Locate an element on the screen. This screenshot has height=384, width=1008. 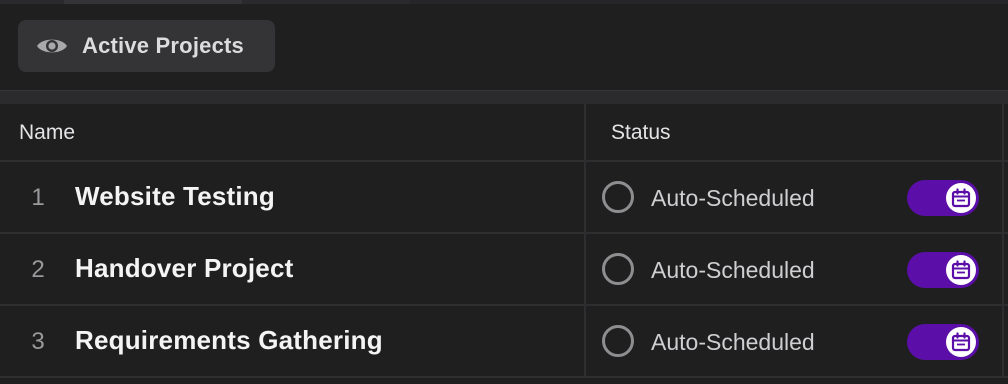
column-header-name: Name is located at coordinates (47, 133).